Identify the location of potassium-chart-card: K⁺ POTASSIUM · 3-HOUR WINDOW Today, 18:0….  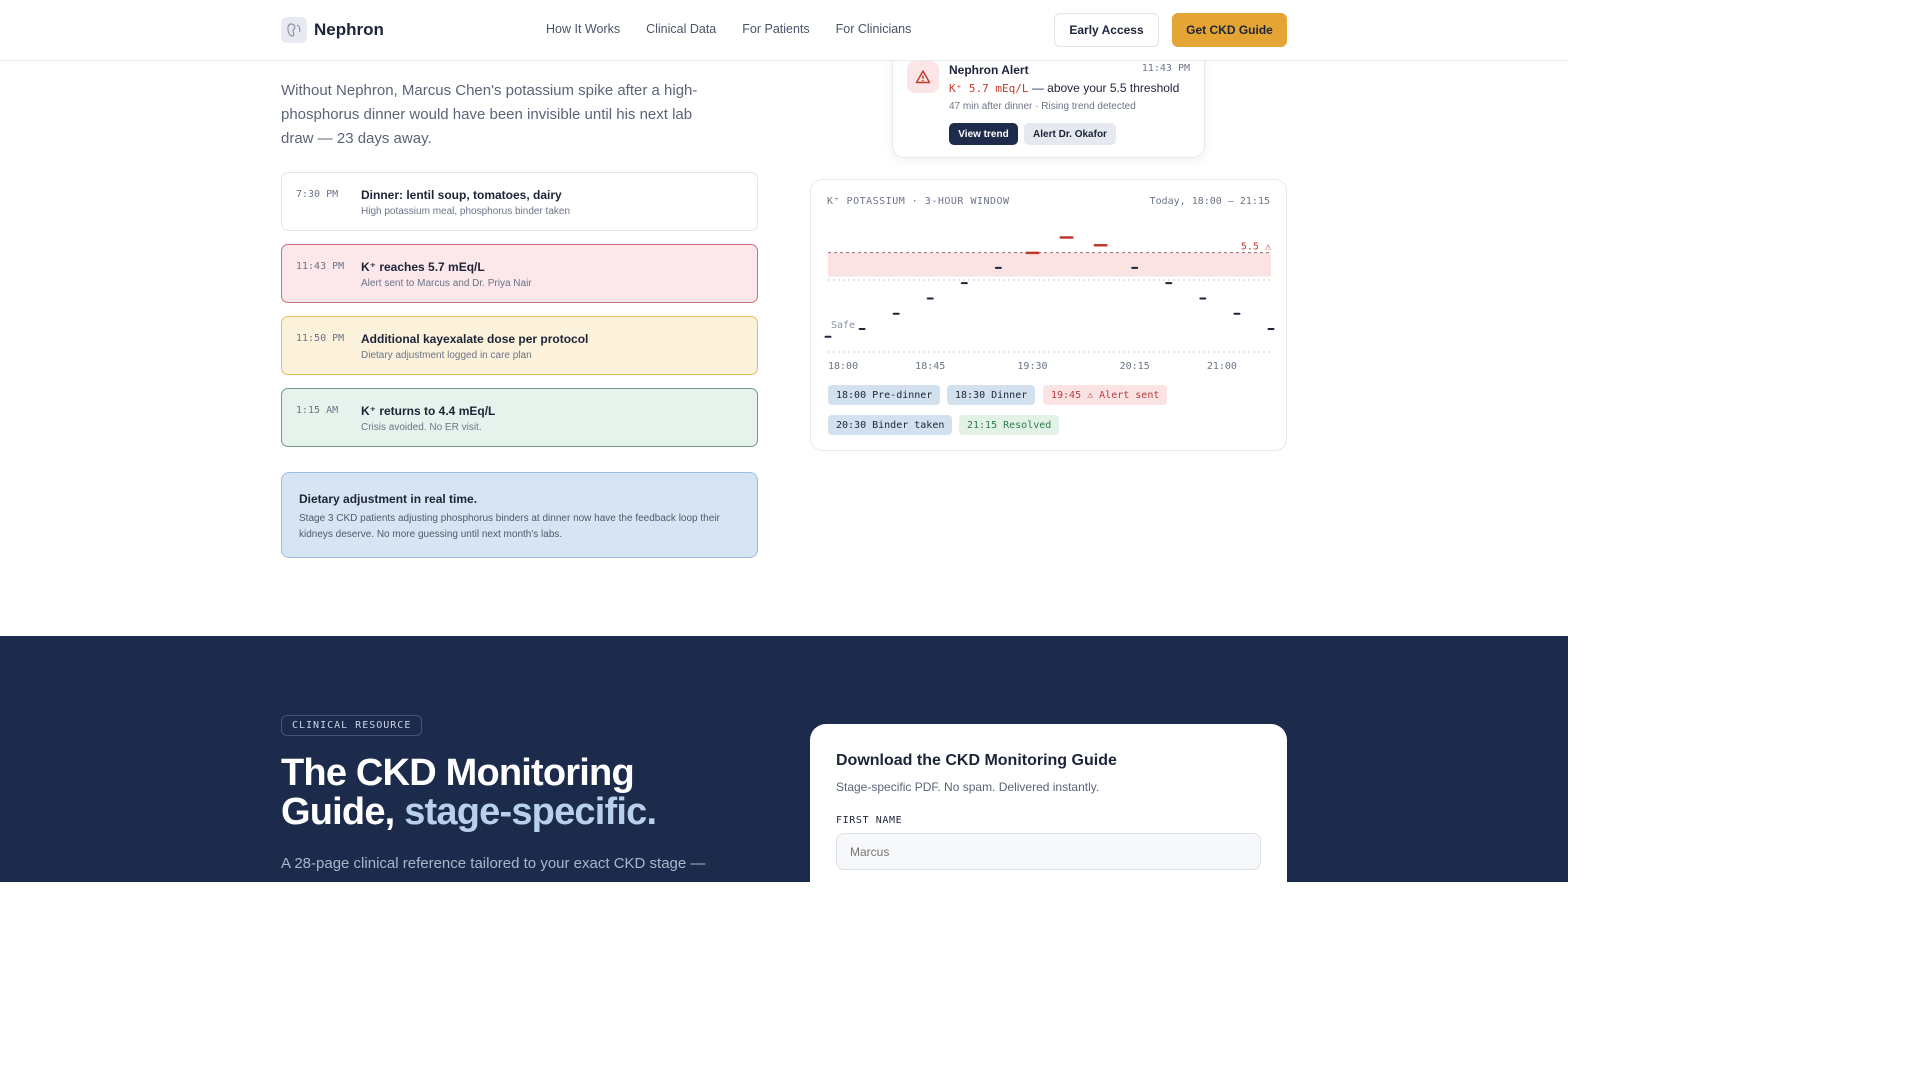
(1048, 315).